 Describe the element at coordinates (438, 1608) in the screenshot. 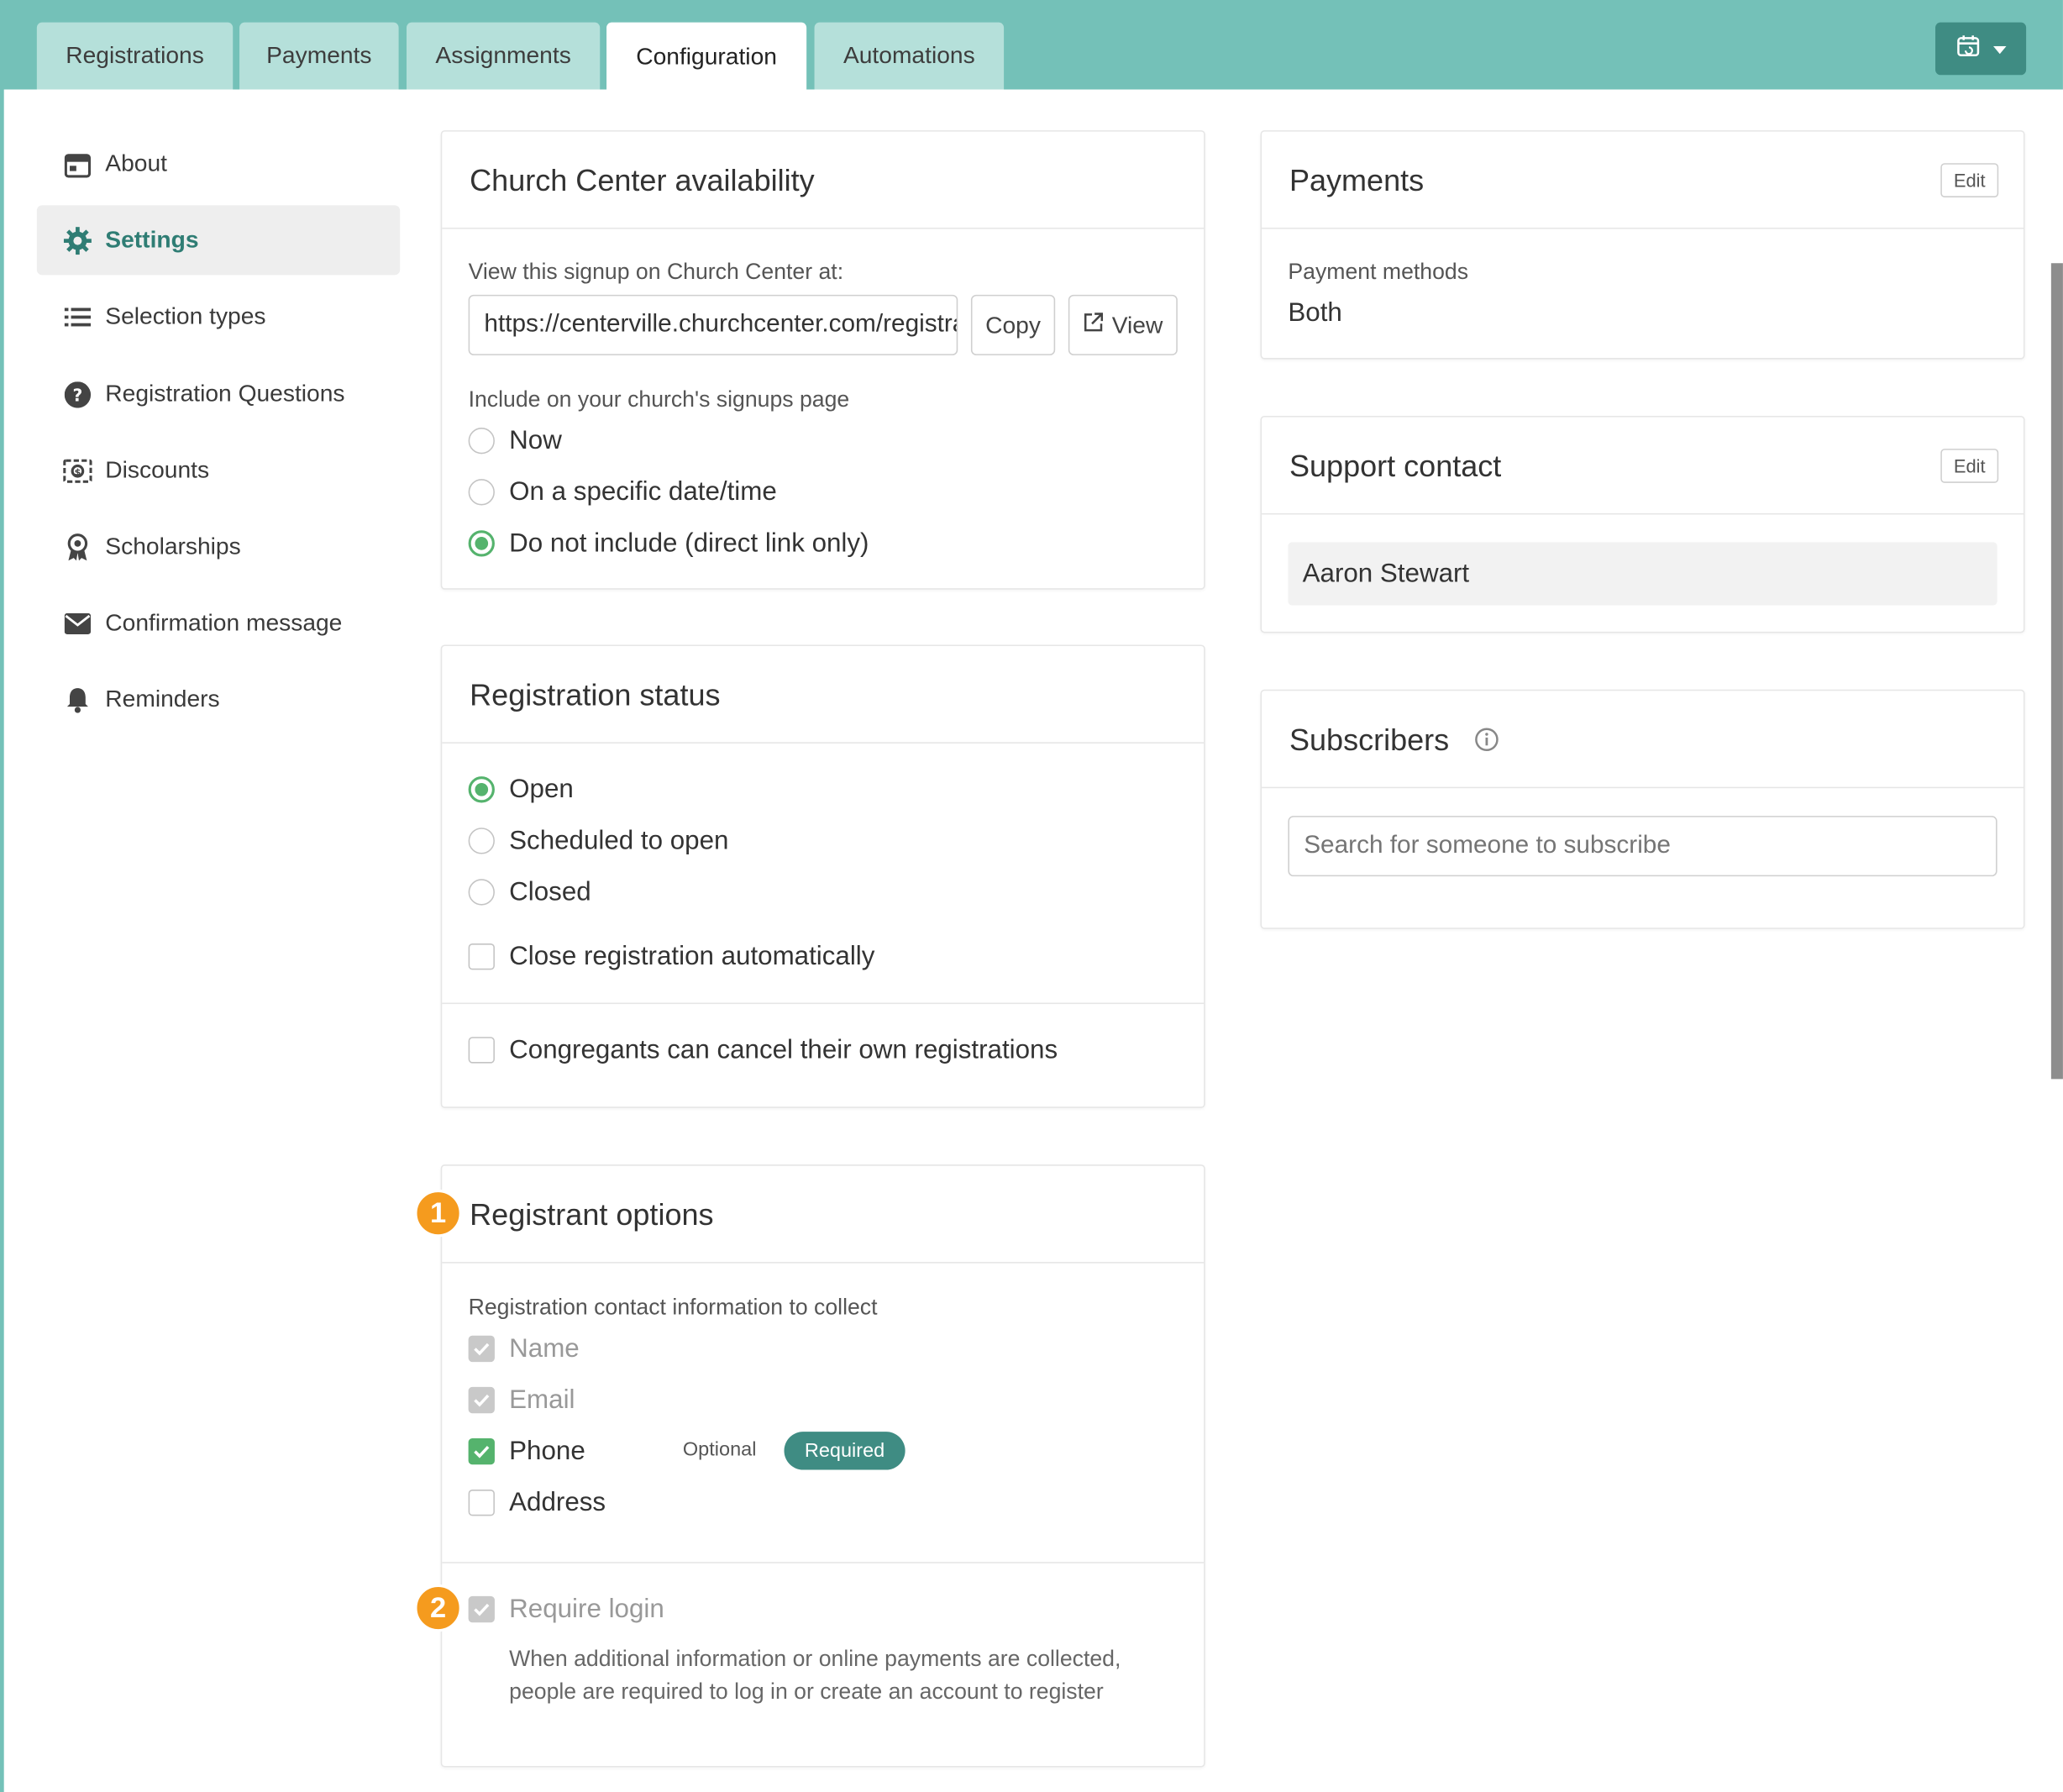

I see `step-badge-2: 2` at that location.